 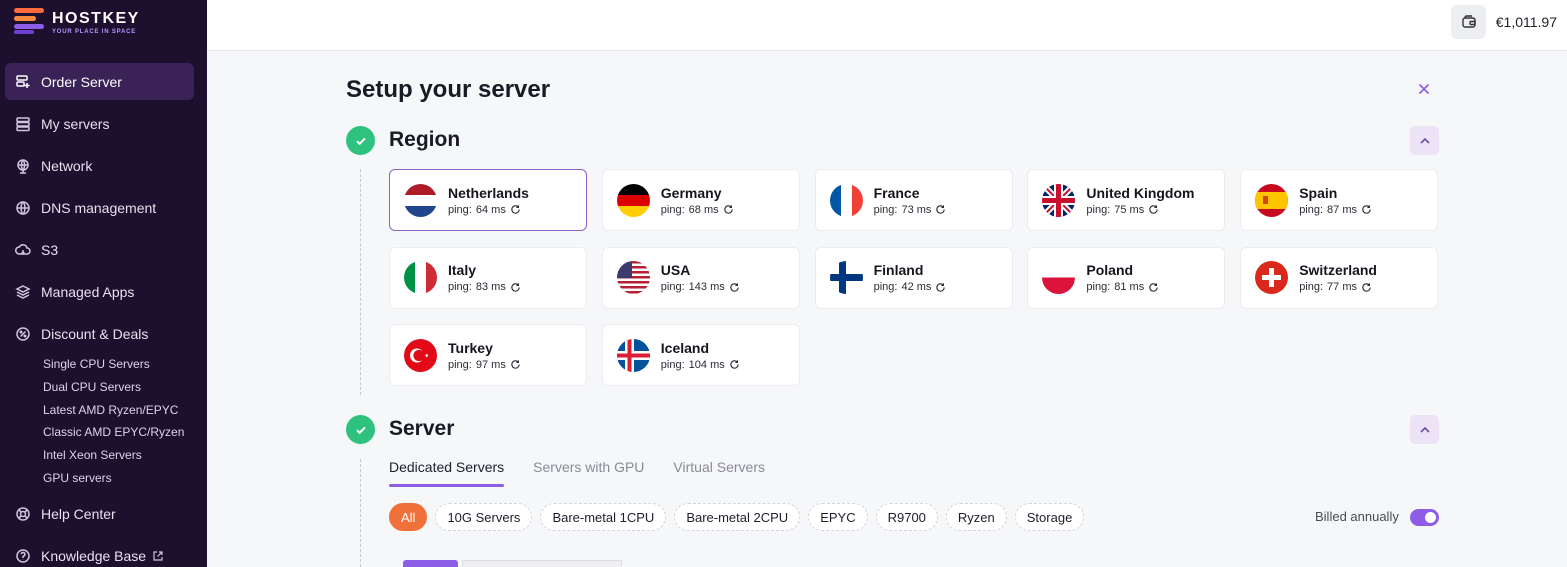 I want to click on billed-annually-toggle, so click(x=1424, y=517).